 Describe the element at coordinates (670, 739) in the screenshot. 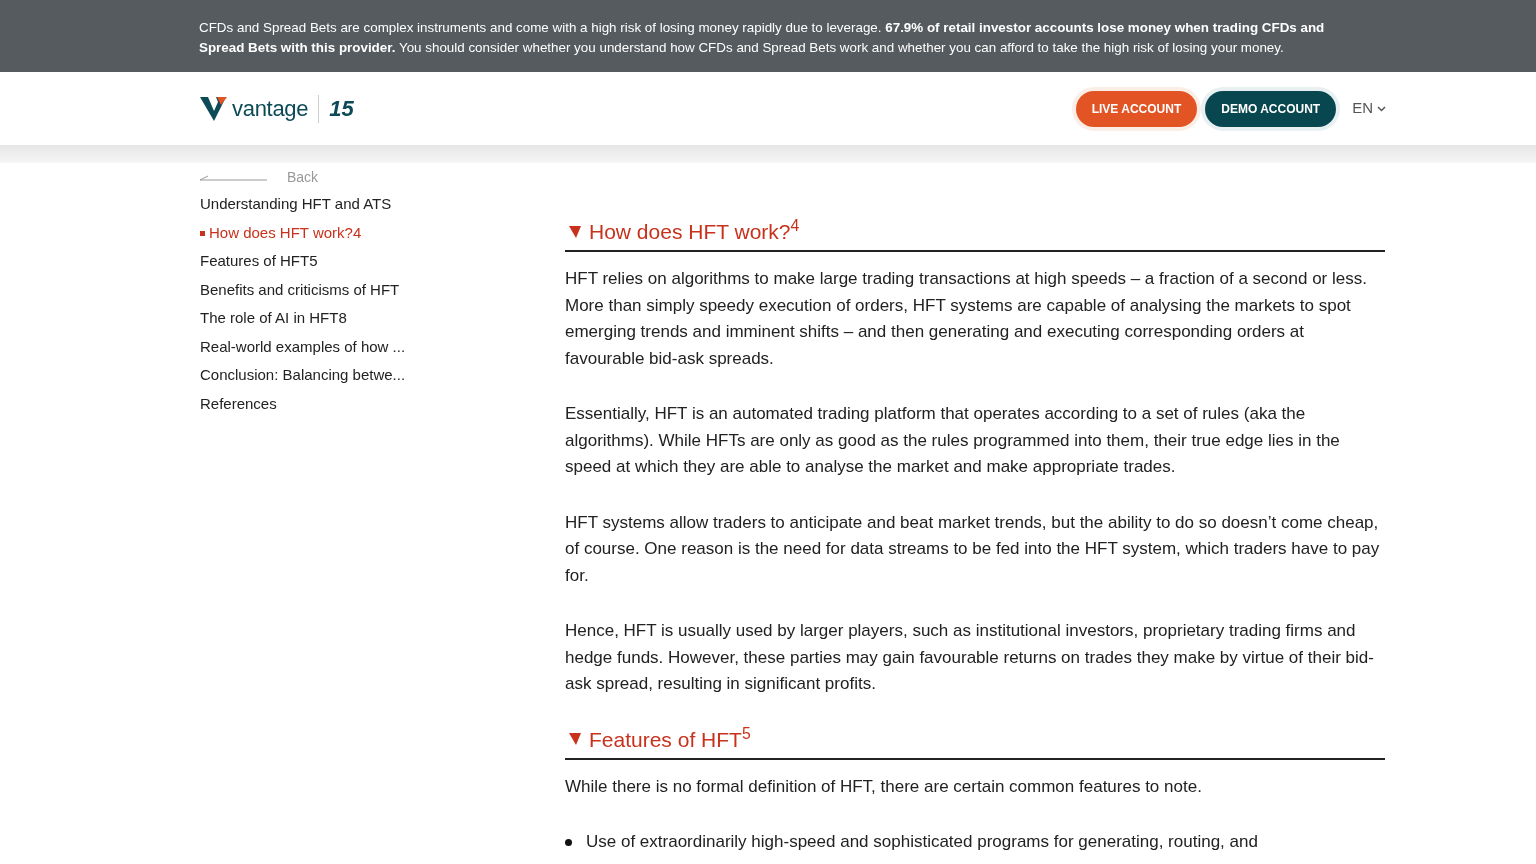

I see `section-heading: Features of HFT$^{5}$` at that location.